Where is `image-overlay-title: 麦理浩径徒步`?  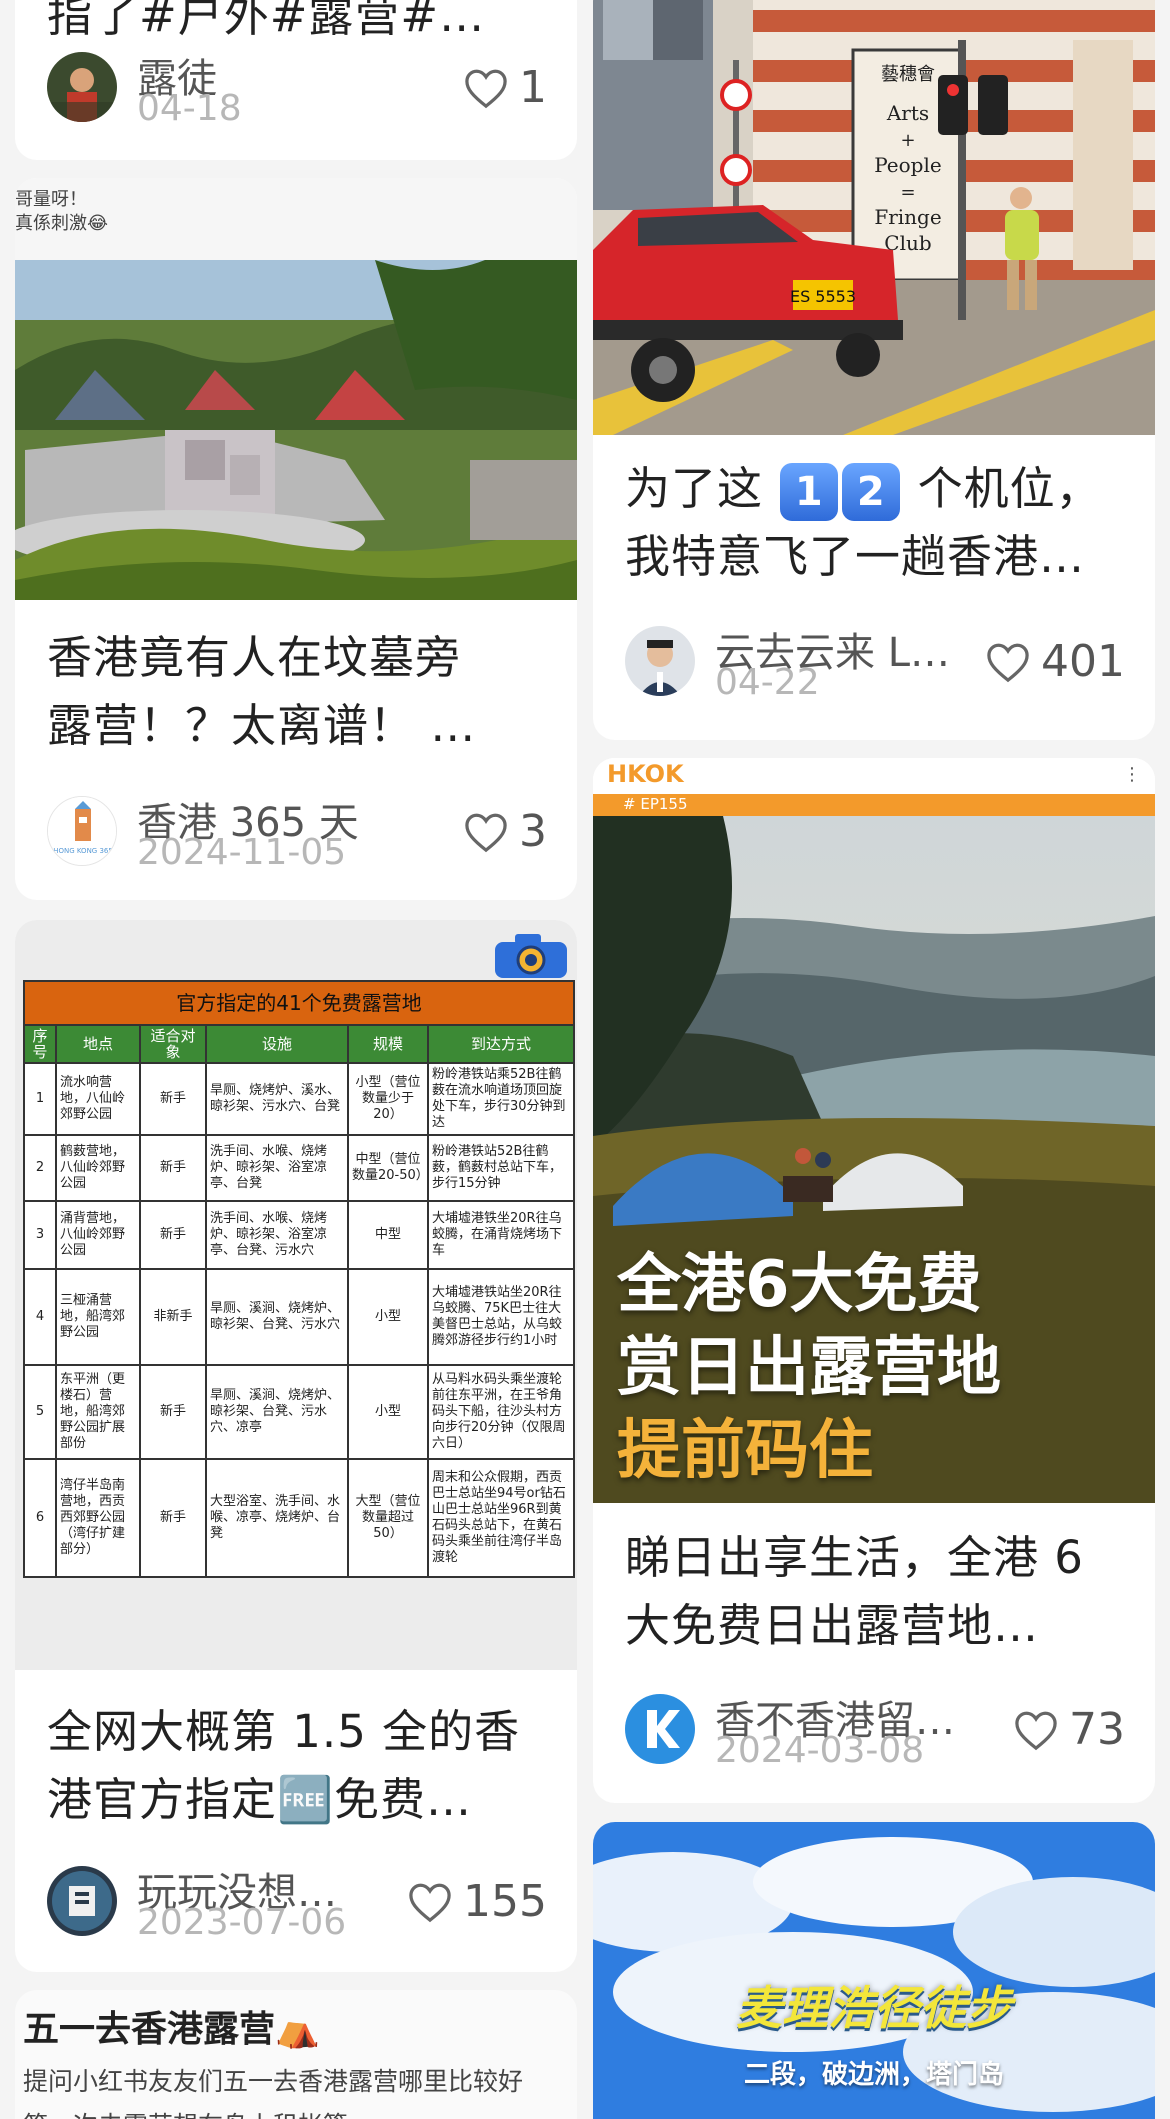 image-overlay-title: 麦理浩径徒步 is located at coordinates (874, 2008).